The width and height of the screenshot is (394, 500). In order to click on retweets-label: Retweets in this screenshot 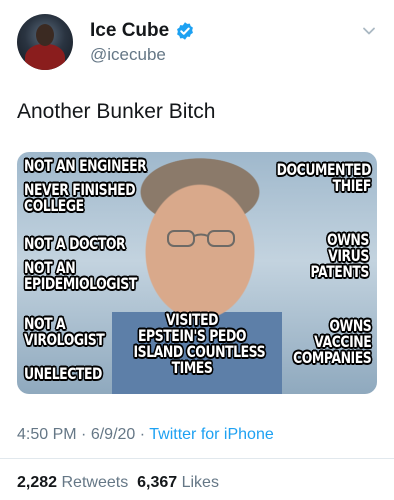, I will do `click(95, 482)`.